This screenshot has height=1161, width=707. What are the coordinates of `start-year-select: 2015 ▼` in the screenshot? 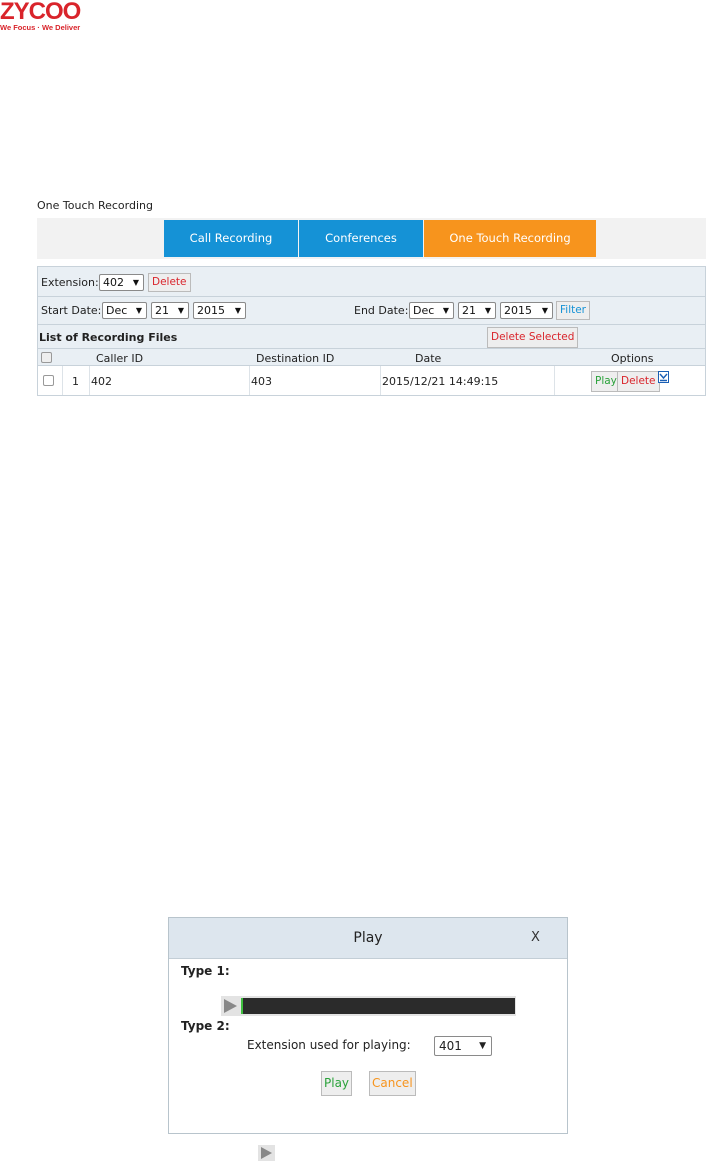 It's located at (219, 310).